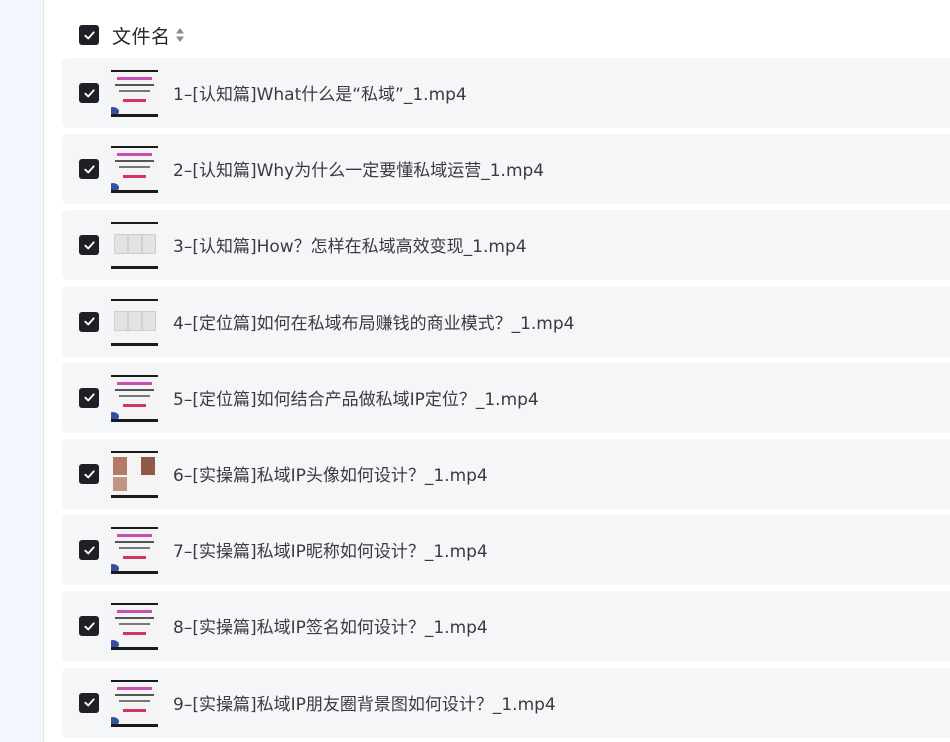 This screenshot has height=742, width=950. Describe the element at coordinates (22, 371) in the screenshot. I see `sidebar` at that location.